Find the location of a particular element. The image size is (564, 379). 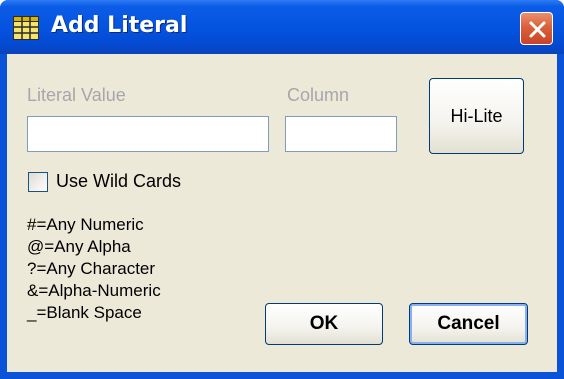

legend-item: ?=Any Character is located at coordinates (91, 268).